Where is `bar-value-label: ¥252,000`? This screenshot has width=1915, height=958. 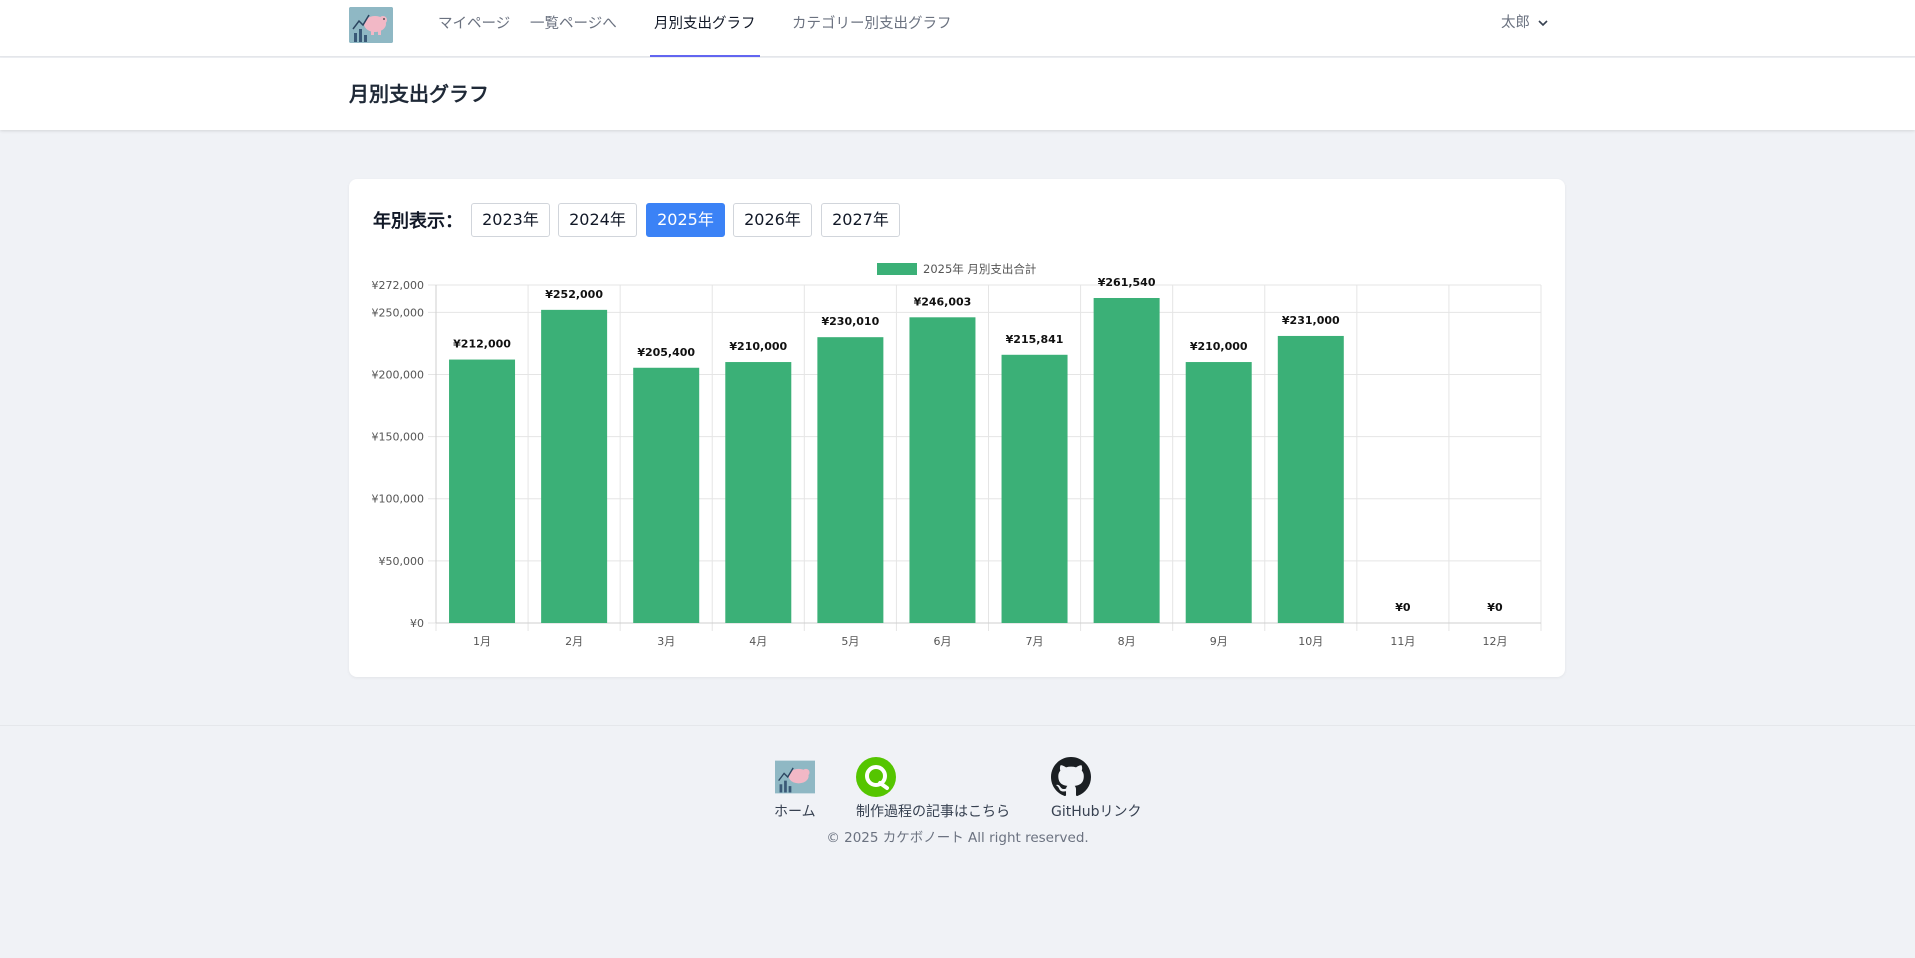
bar-value-label: ¥252,000 is located at coordinates (574, 294).